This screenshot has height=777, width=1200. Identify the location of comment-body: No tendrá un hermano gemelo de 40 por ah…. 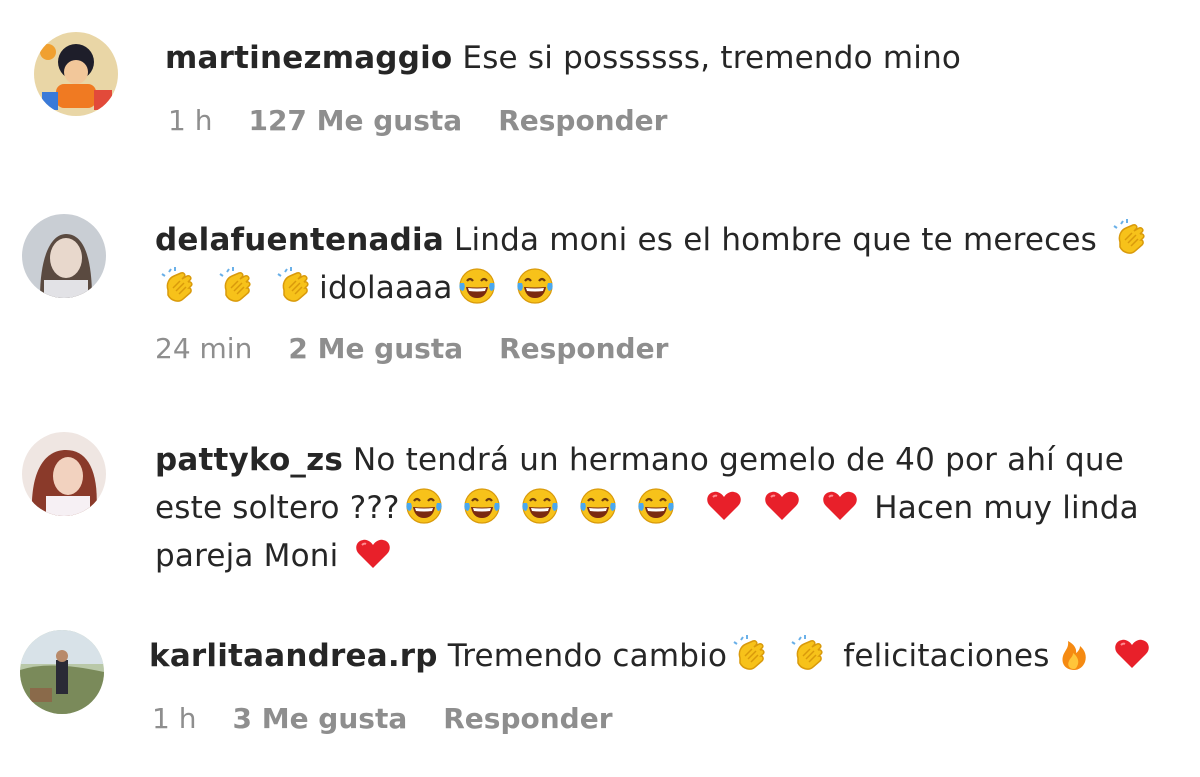
(739, 460).